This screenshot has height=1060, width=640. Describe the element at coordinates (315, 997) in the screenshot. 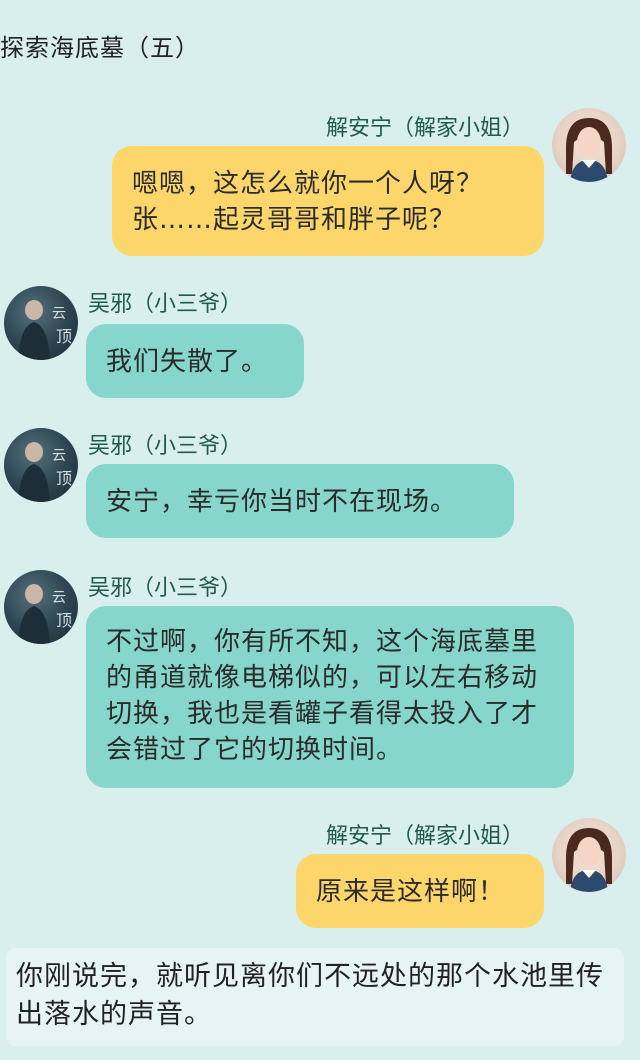

I see `narration-text: 你刚说完，就听见离你们不远处的那个水池里传出落水的声音。` at that location.